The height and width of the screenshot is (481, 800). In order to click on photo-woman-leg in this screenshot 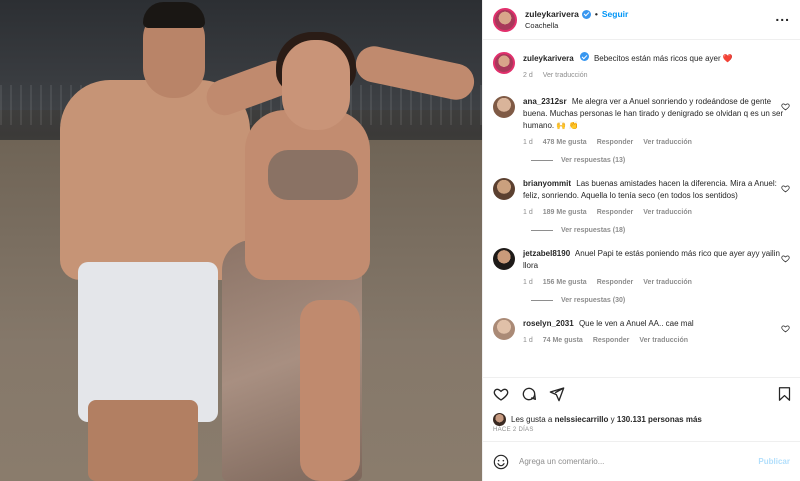, I will do `click(330, 390)`.